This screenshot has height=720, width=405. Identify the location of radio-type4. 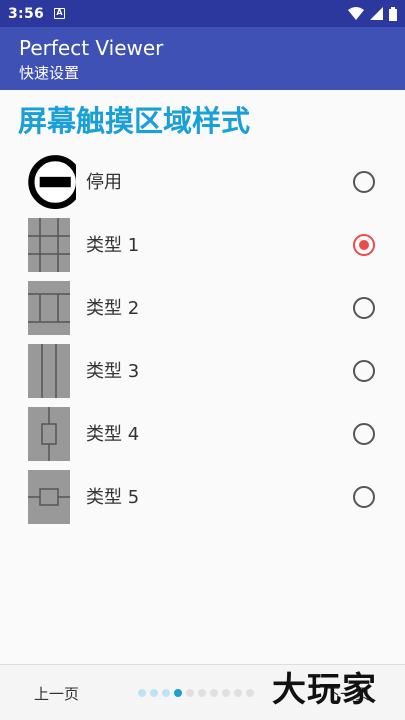
(364, 434).